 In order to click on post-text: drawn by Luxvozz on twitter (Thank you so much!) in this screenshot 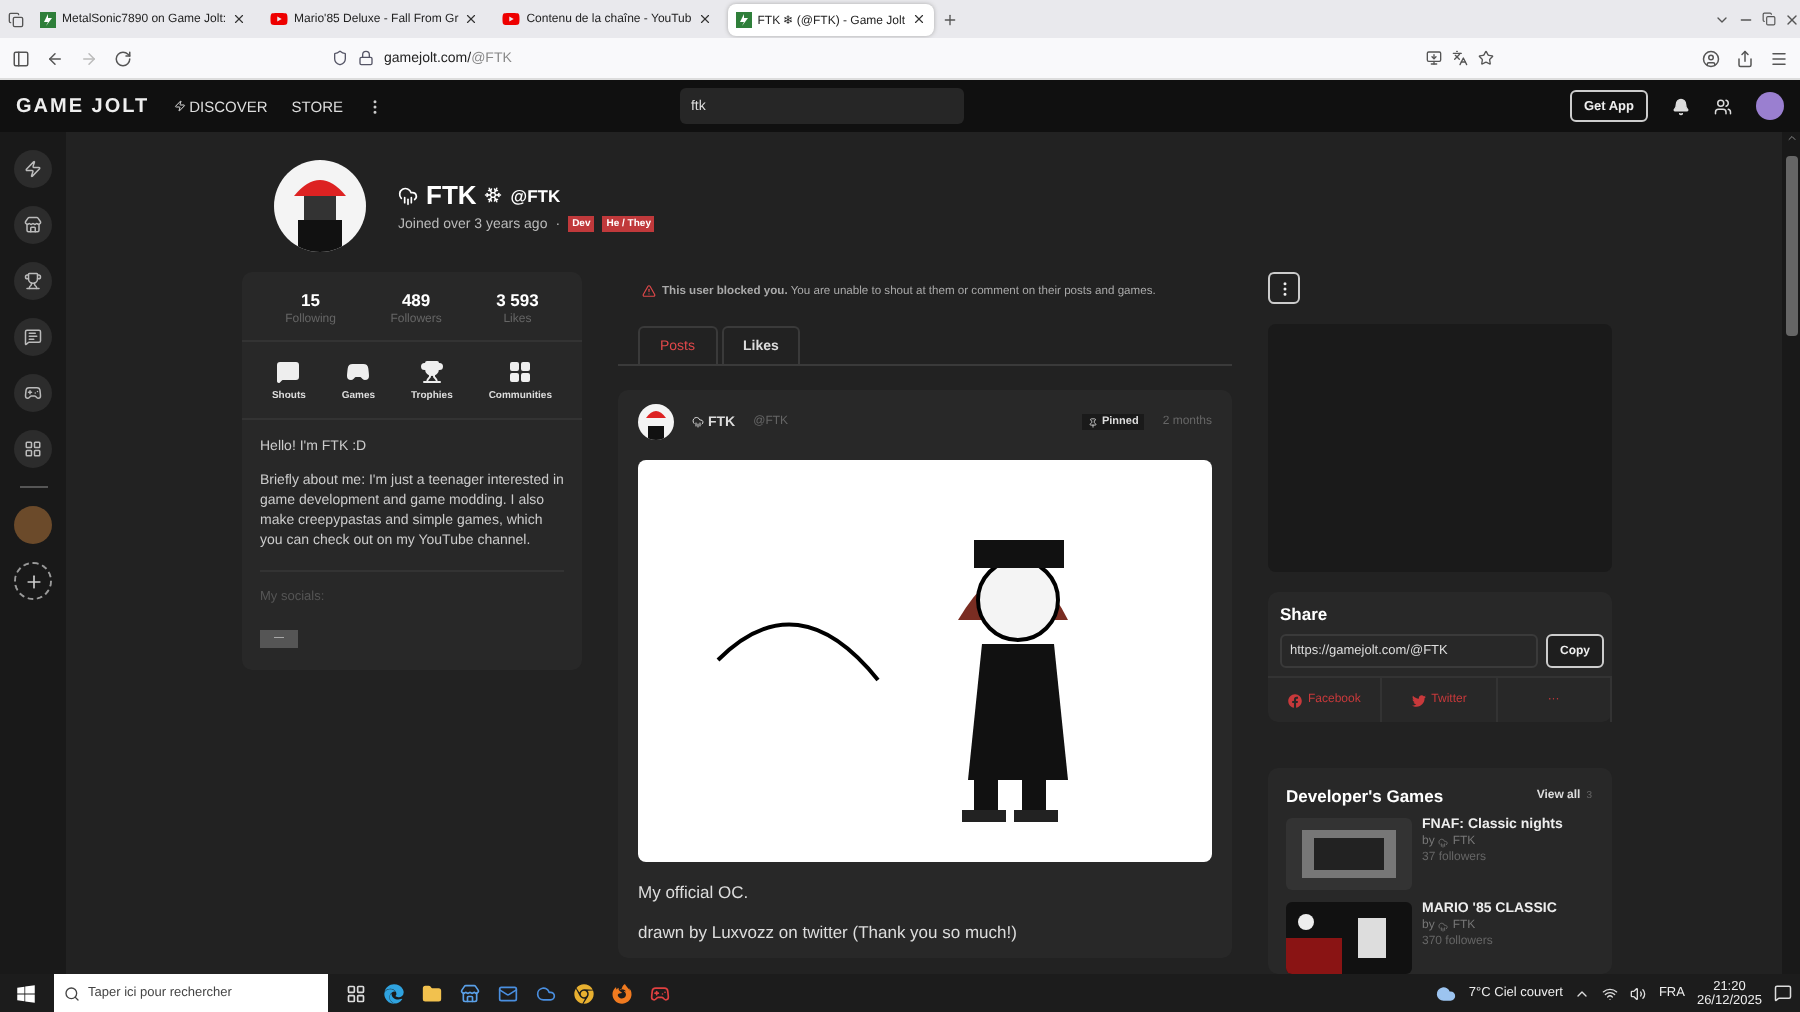, I will do `click(828, 932)`.